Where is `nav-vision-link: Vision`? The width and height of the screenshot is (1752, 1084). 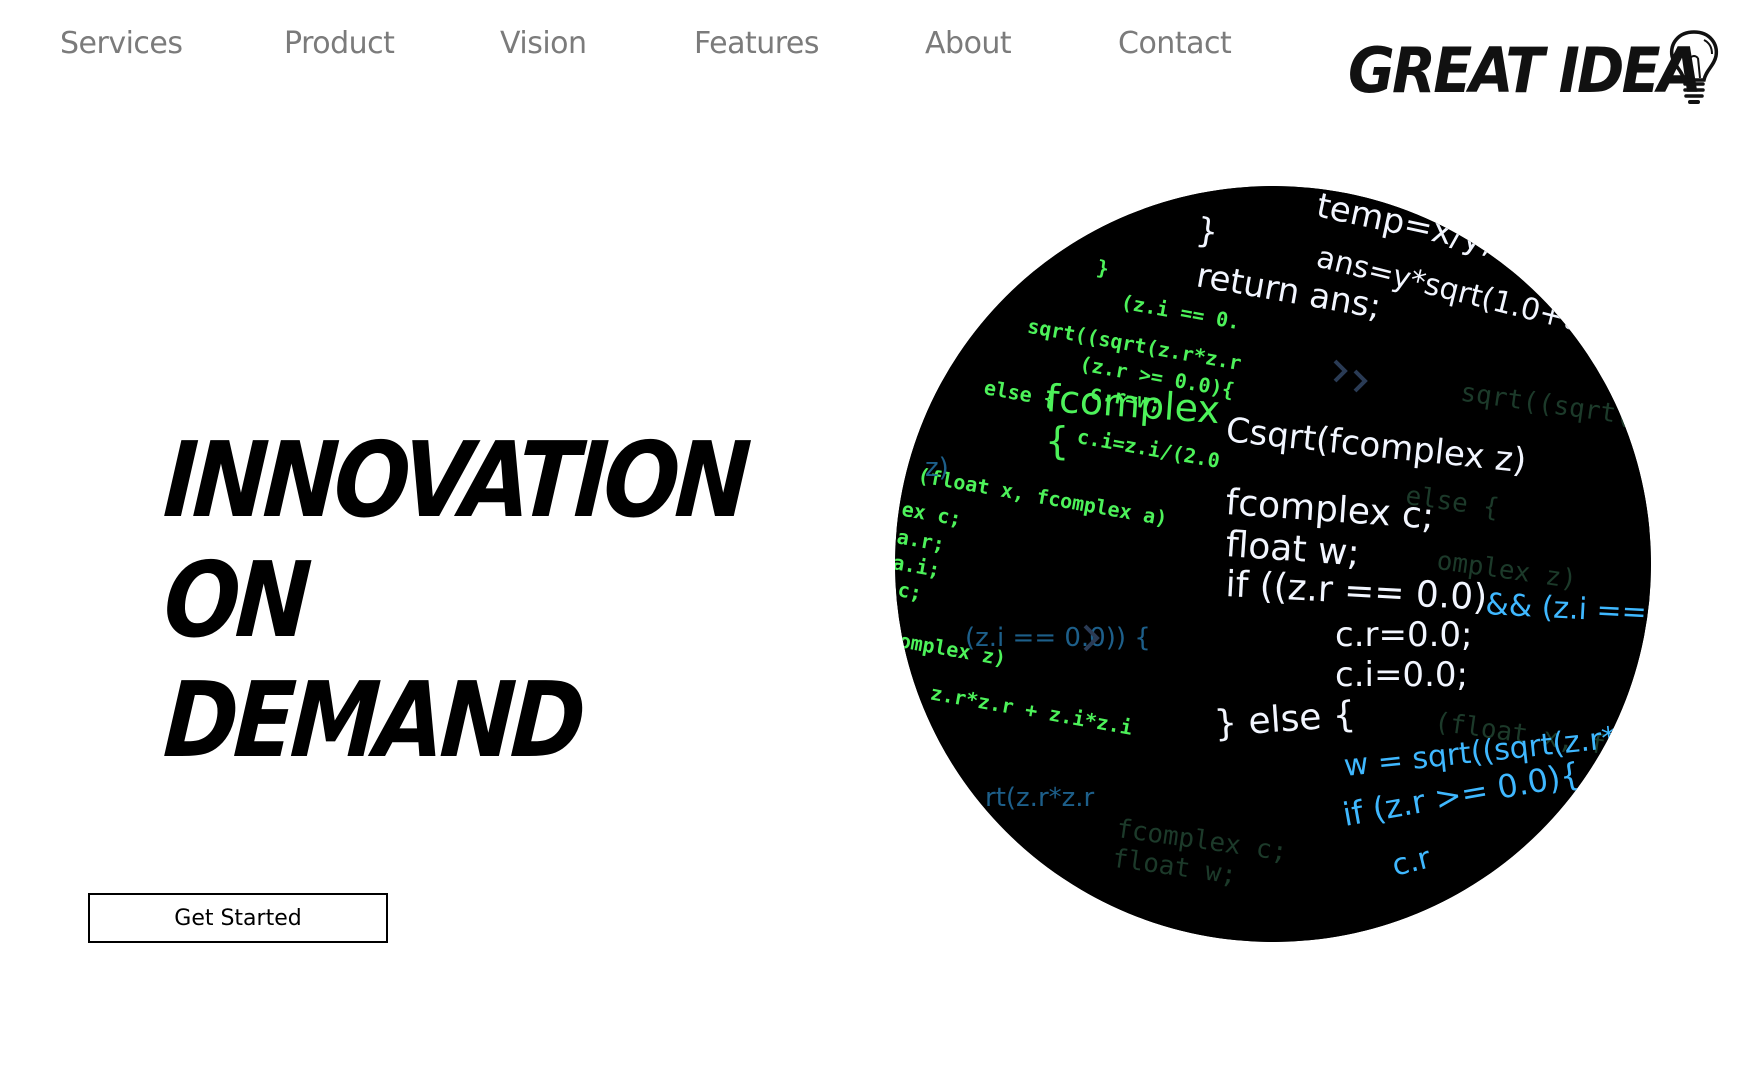 nav-vision-link: Vision is located at coordinates (543, 43).